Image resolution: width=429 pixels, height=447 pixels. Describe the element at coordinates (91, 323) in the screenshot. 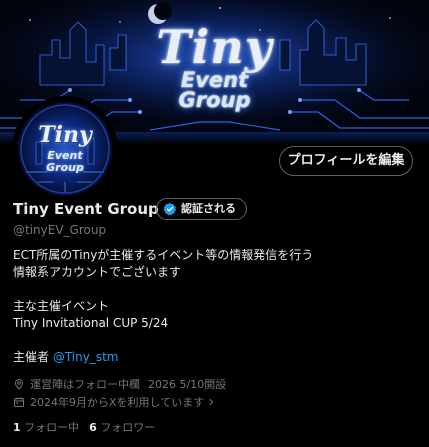

I see `bio-line: Tiny Invitational CUP 5/24` at that location.